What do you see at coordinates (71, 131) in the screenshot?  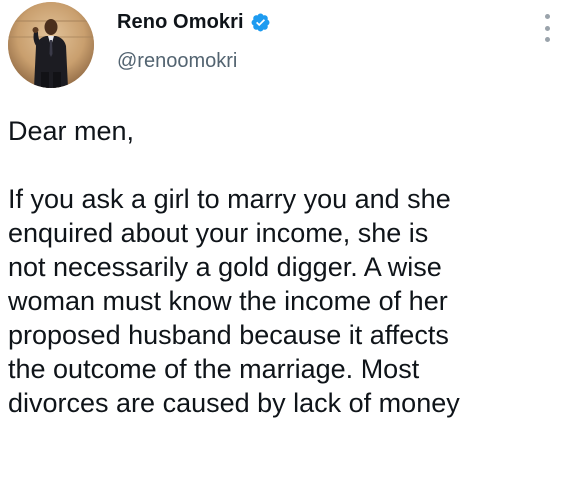 I see `tweet-greeting: Dear men,` at bounding box center [71, 131].